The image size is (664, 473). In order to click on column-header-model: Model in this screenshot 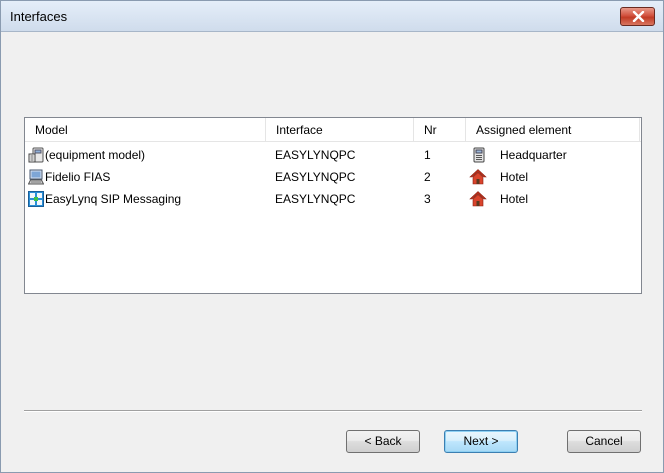, I will do `click(145, 130)`.